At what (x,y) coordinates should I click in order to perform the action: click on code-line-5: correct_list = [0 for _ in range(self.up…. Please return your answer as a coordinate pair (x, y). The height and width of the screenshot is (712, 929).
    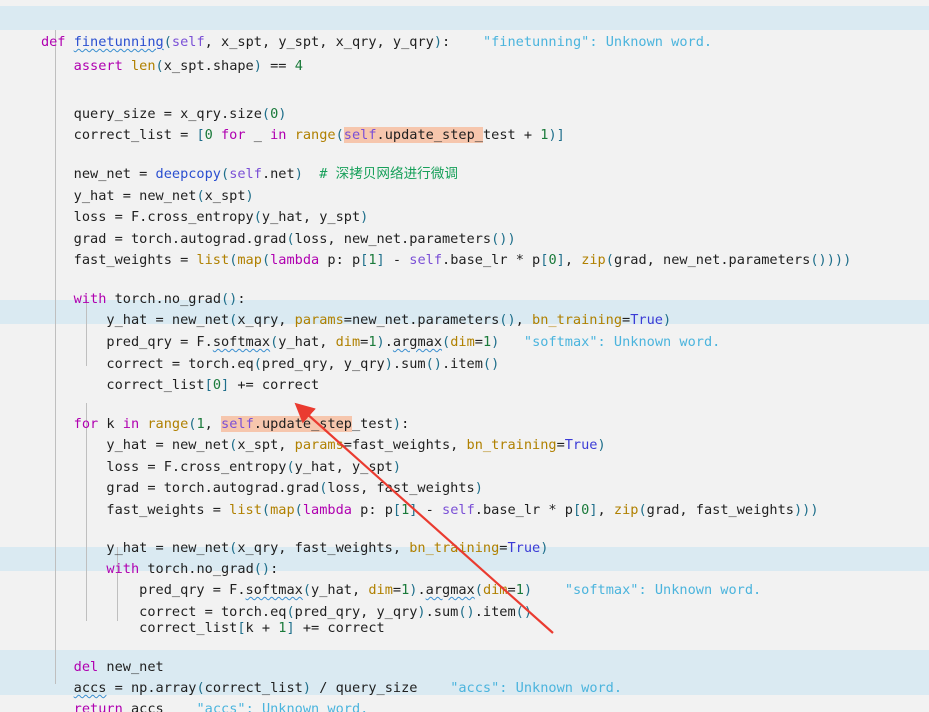
    Looking at the image, I should click on (464, 121).